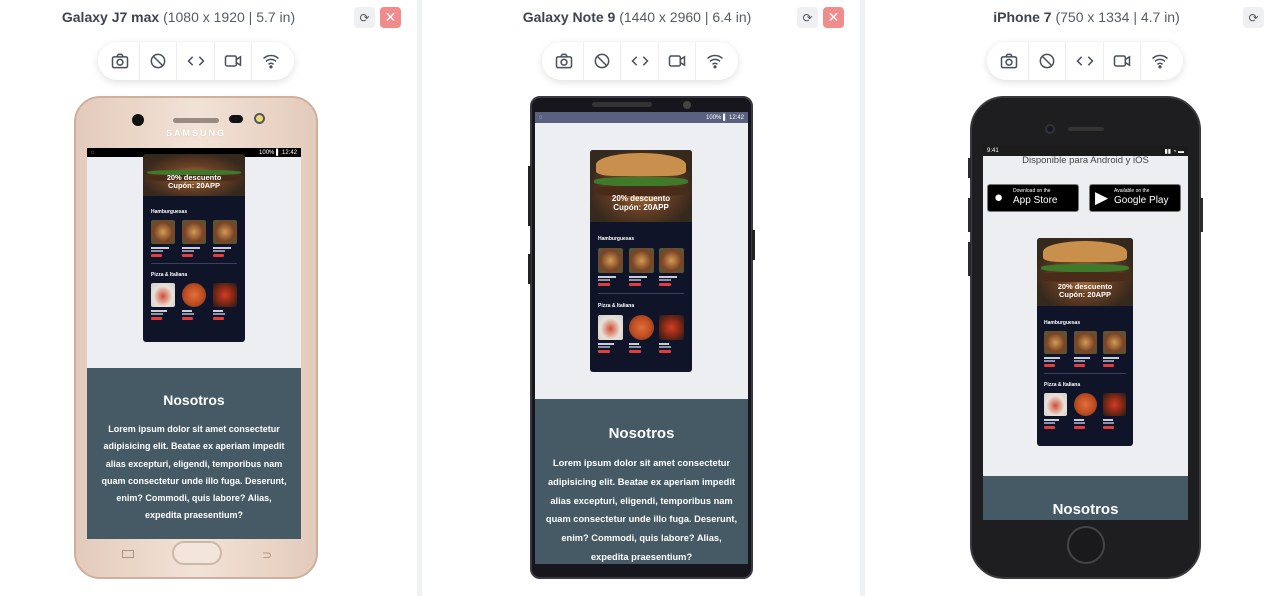 The image size is (1278, 596). I want to click on camera-icon, so click(564, 61).